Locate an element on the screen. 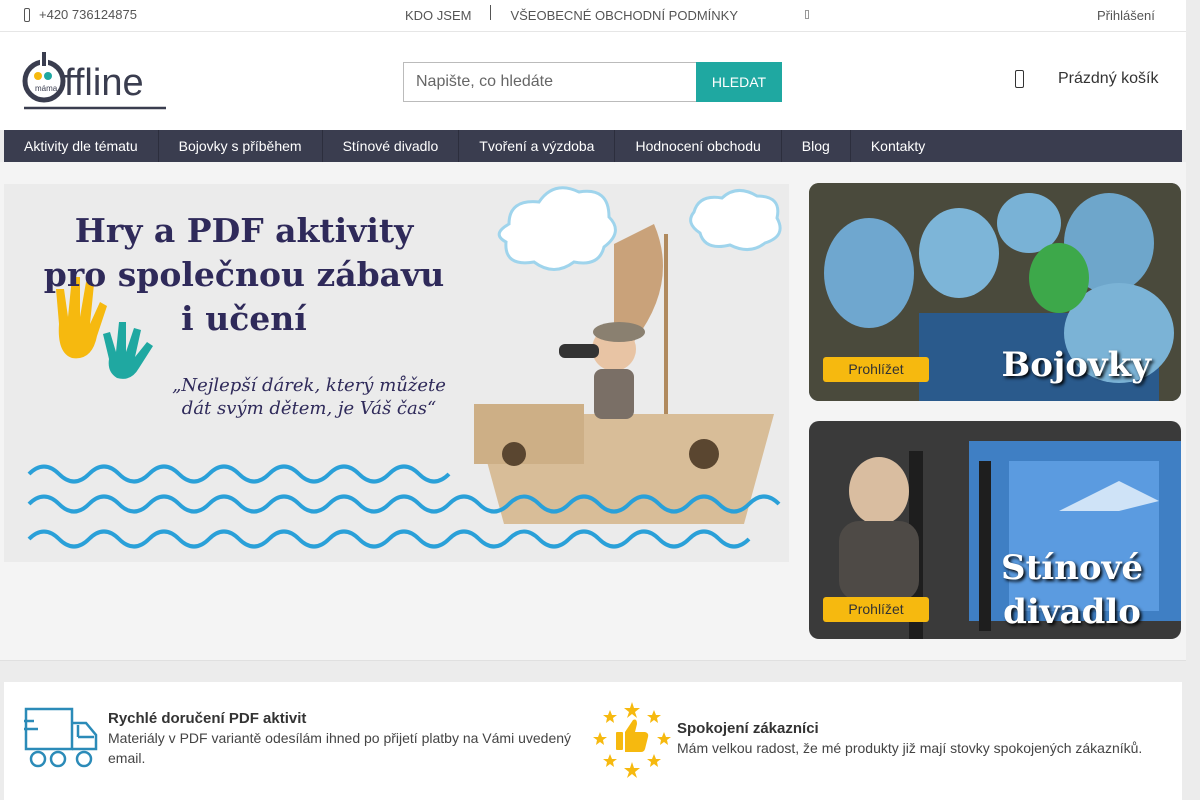  promo-bojovky-button: Prohlížet is located at coordinates (876, 369).